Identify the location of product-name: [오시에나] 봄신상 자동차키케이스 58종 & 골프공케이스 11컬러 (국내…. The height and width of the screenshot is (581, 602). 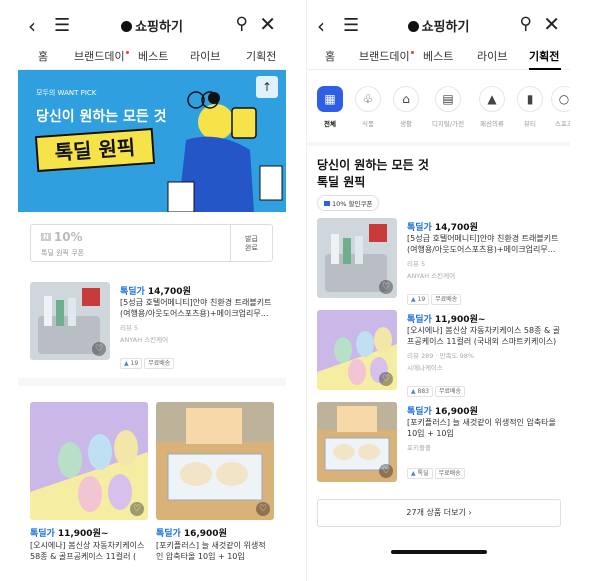
(484, 336).